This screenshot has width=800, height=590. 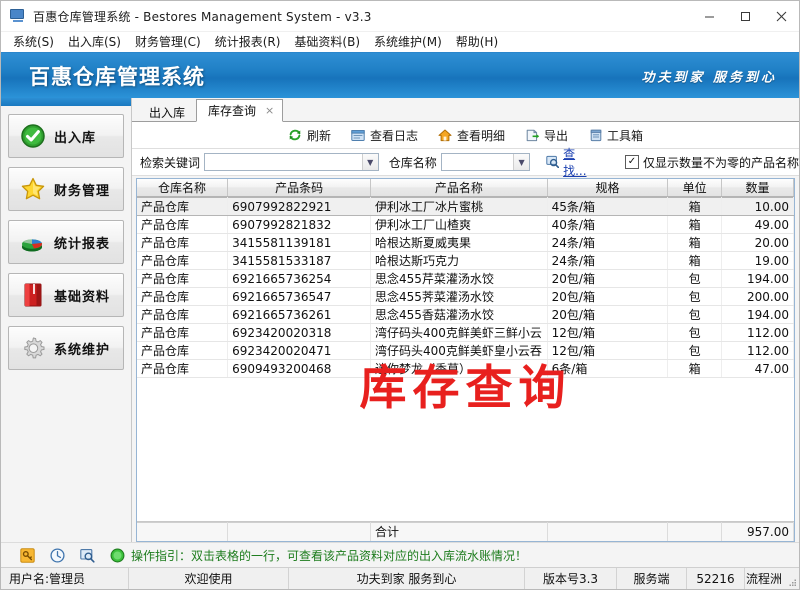 What do you see at coordinates (167, 112) in the screenshot?
I see `tab-inout: 出入库` at bounding box center [167, 112].